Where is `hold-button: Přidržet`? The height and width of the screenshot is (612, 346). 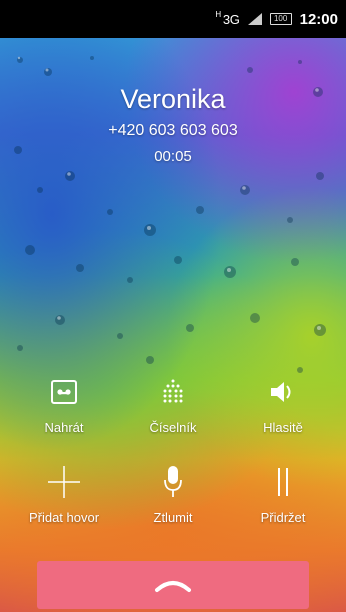 hold-button: Přidržet is located at coordinates (283, 492).